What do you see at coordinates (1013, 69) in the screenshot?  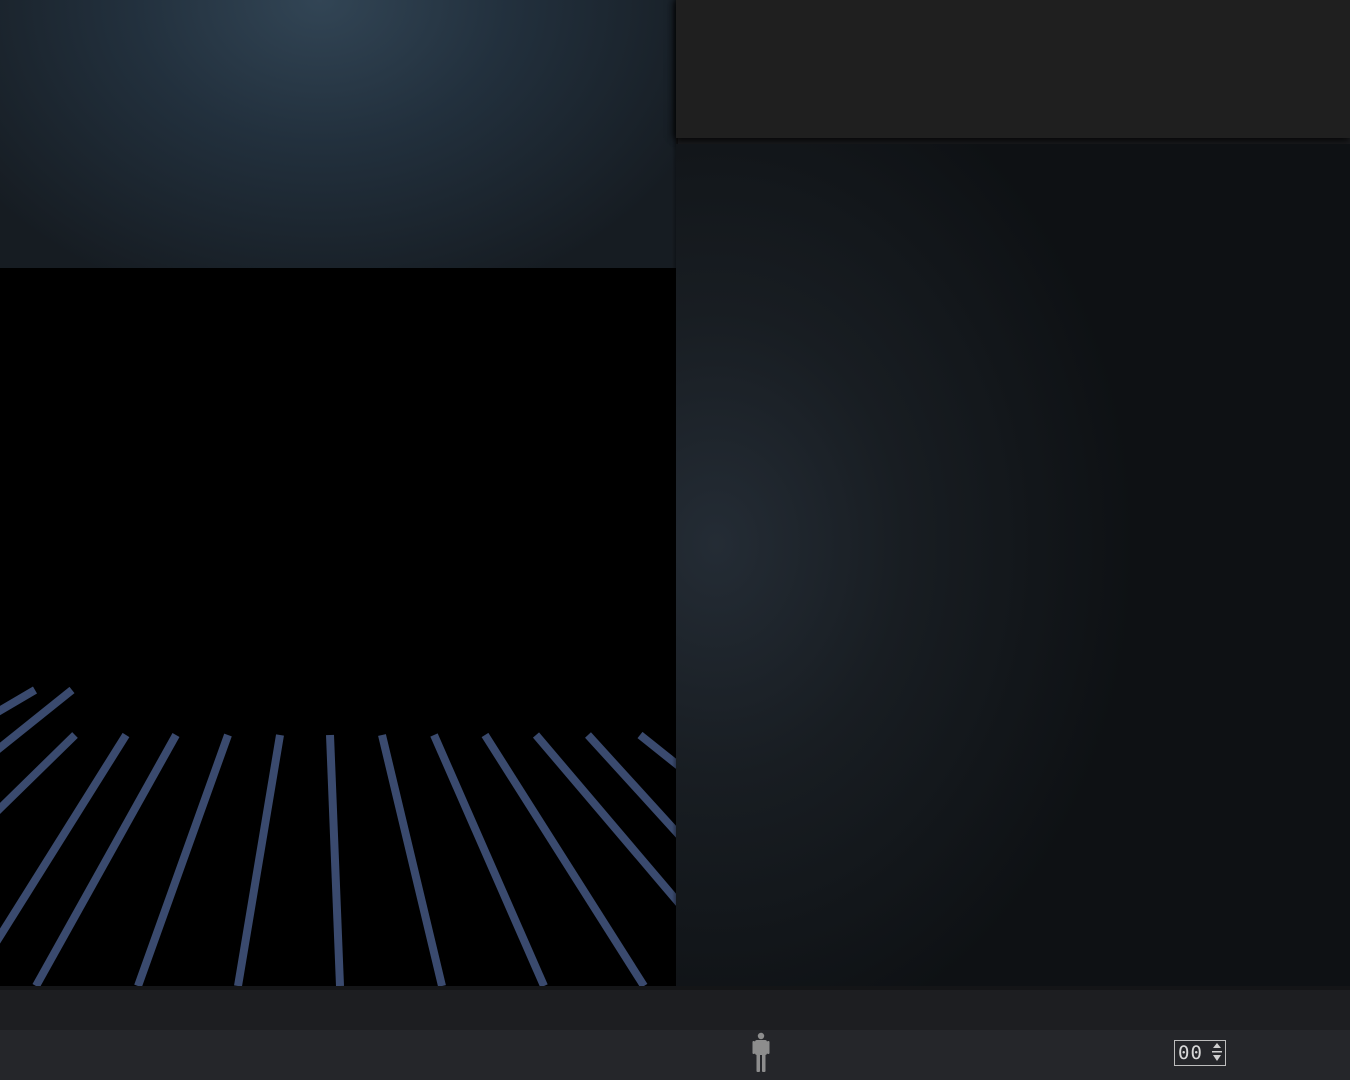 I see `info-header-panel` at bounding box center [1013, 69].